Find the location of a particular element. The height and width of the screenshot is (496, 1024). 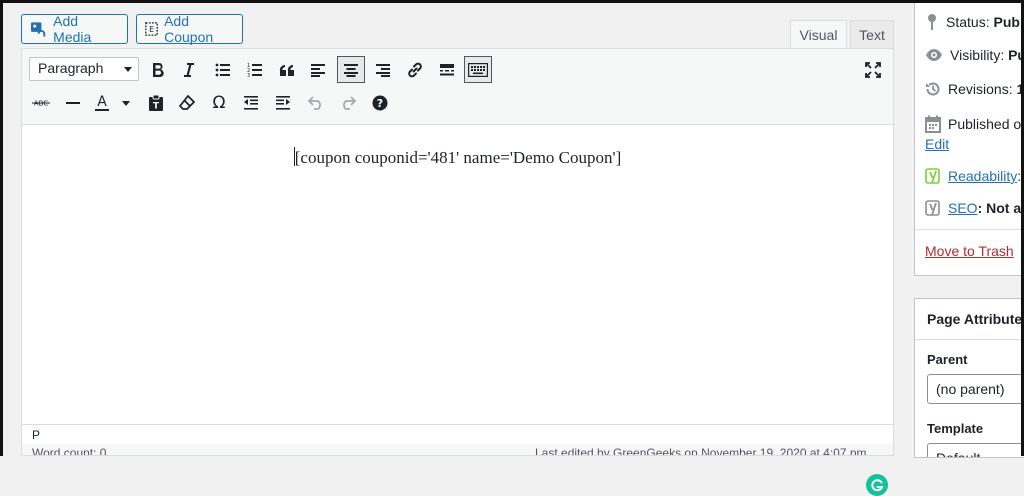

add-coupon-label: Add Coupon is located at coordinates (189, 29).